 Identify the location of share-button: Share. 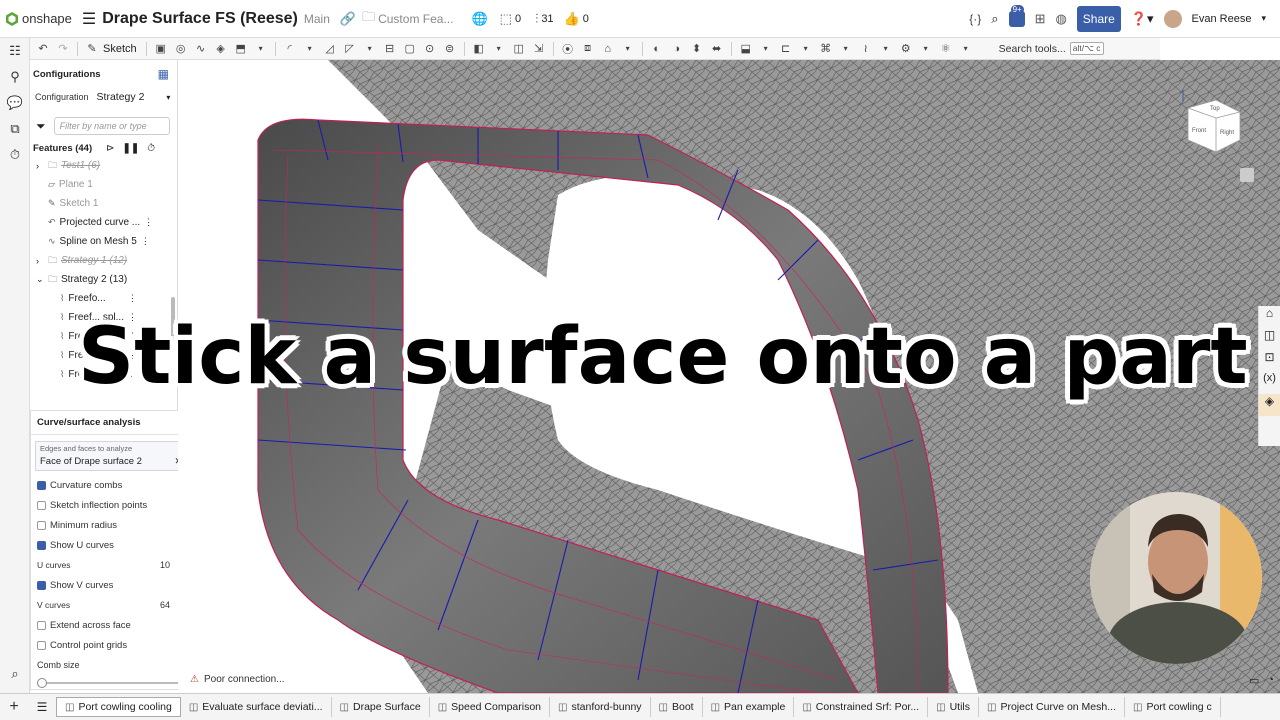
(1098, 18).